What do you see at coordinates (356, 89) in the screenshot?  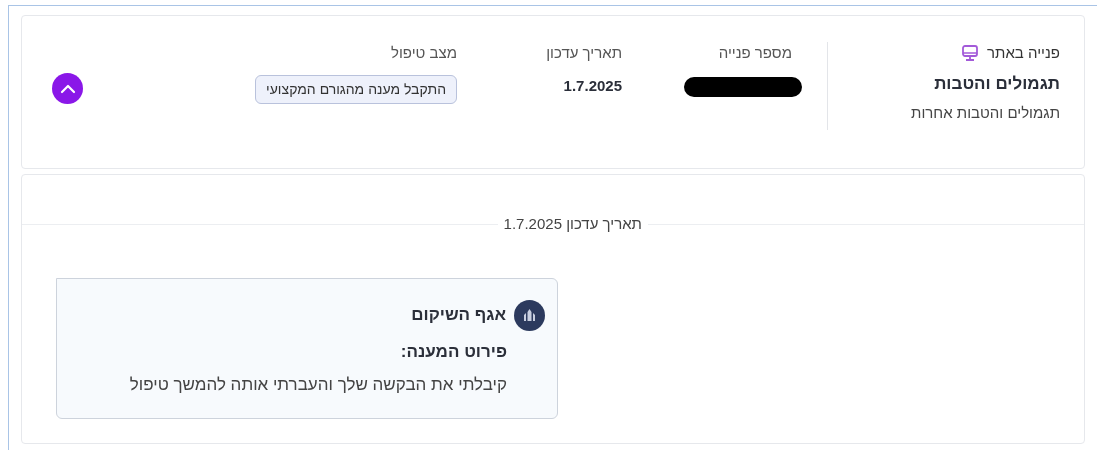 I see `status-badge: התקבל מענה מהגורם המקצועי` at bounding box center [356, 89].